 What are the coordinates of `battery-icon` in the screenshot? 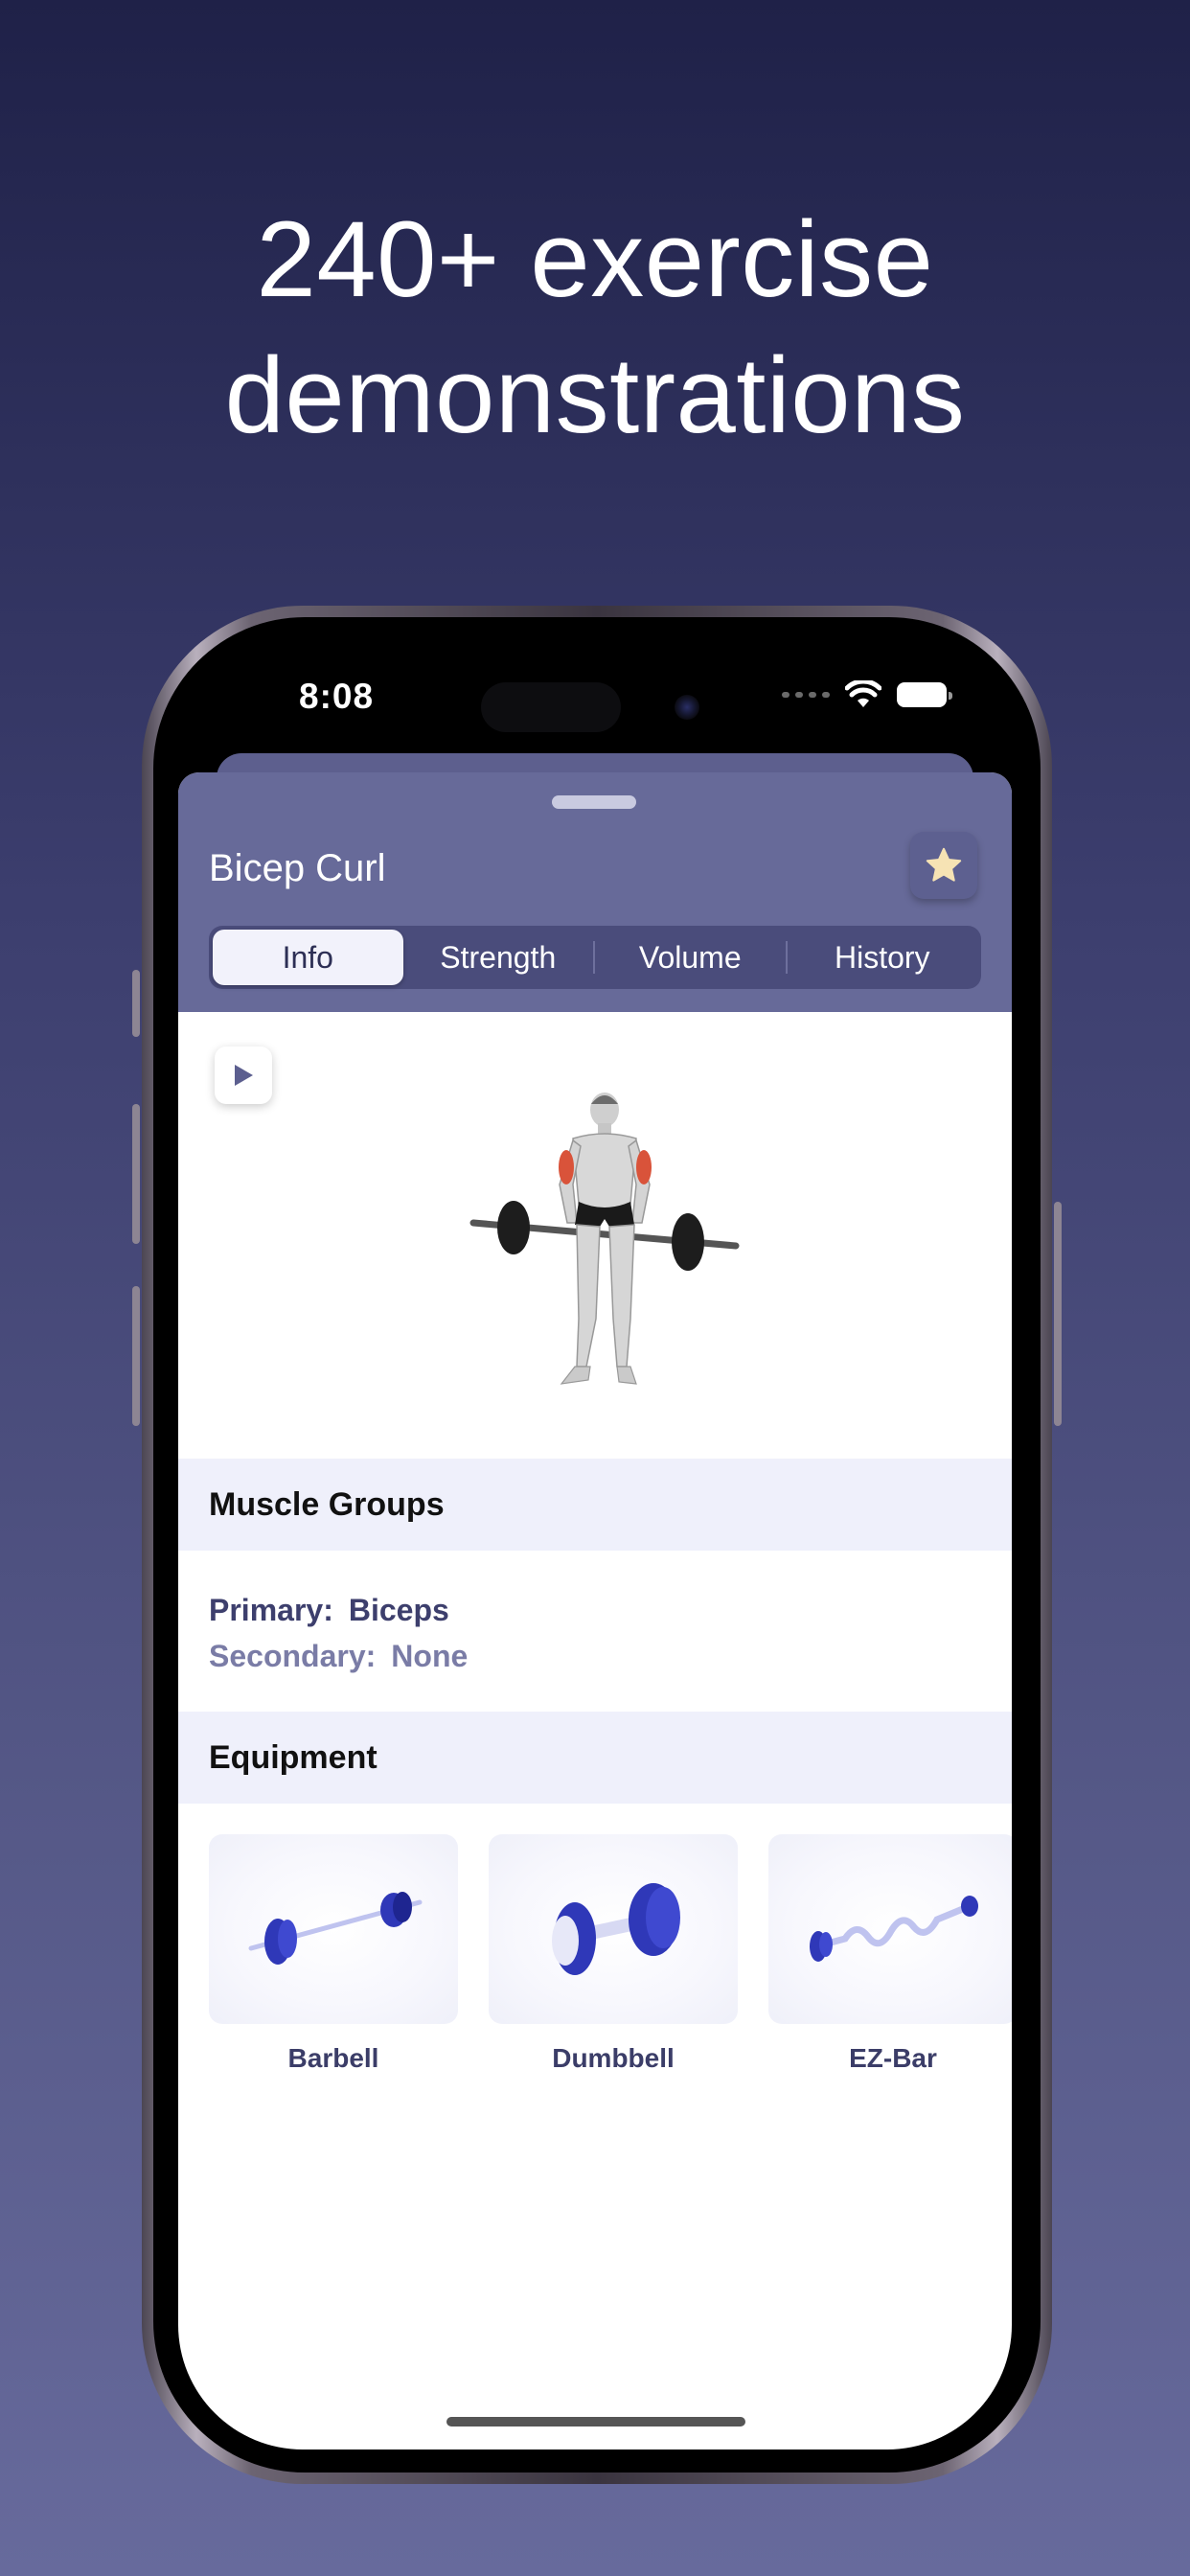 It's located at (925, 694).